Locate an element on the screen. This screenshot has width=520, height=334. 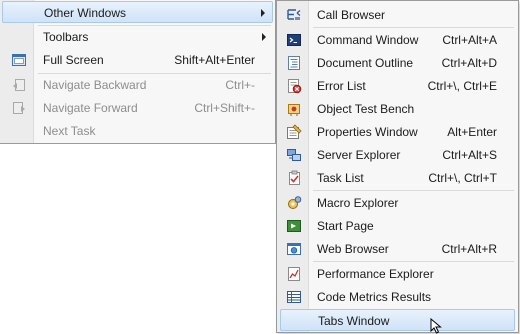
start-page-icon is located at coordinates (294, 226).